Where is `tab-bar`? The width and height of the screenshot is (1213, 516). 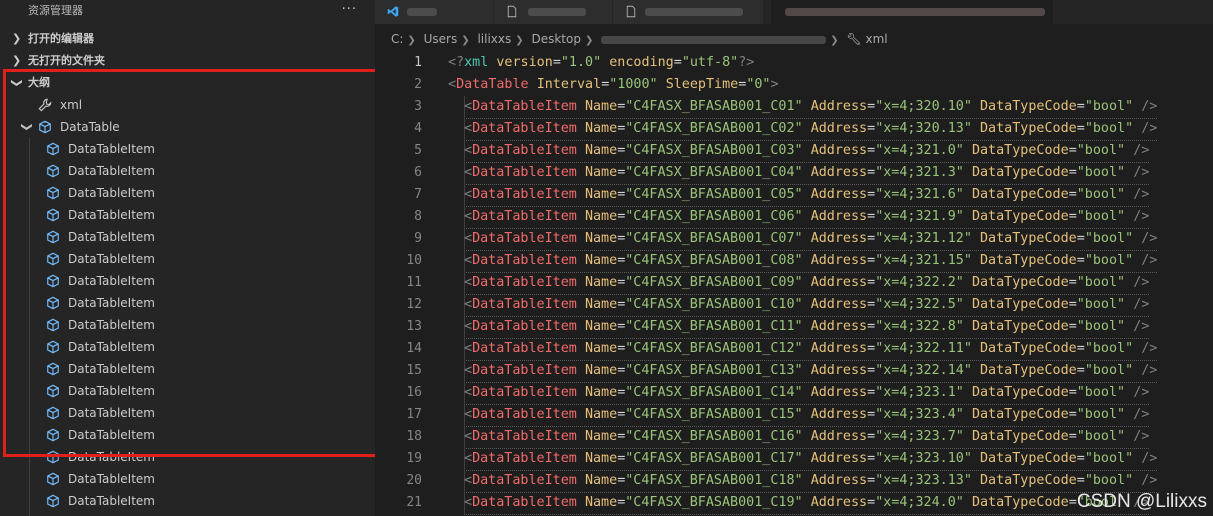 tab-bar is located at coordinates (794, 12).